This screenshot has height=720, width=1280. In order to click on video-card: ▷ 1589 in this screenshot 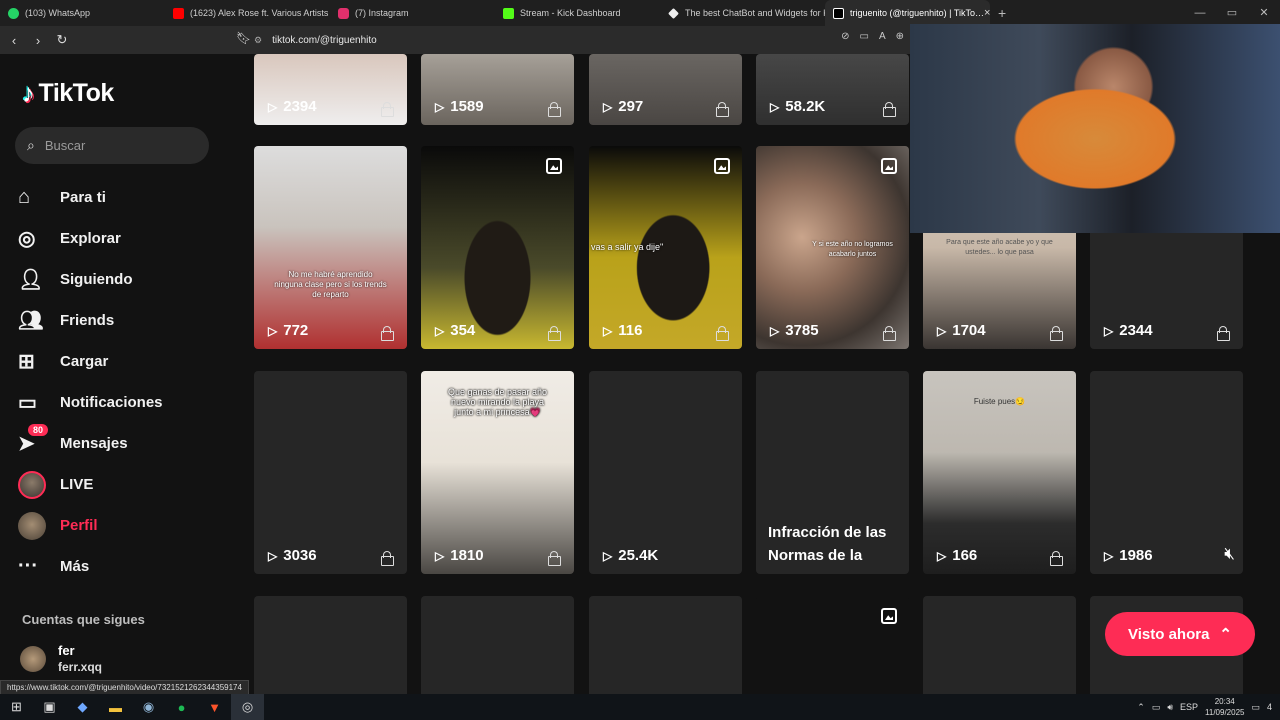, I will do `click(497, 89)`.